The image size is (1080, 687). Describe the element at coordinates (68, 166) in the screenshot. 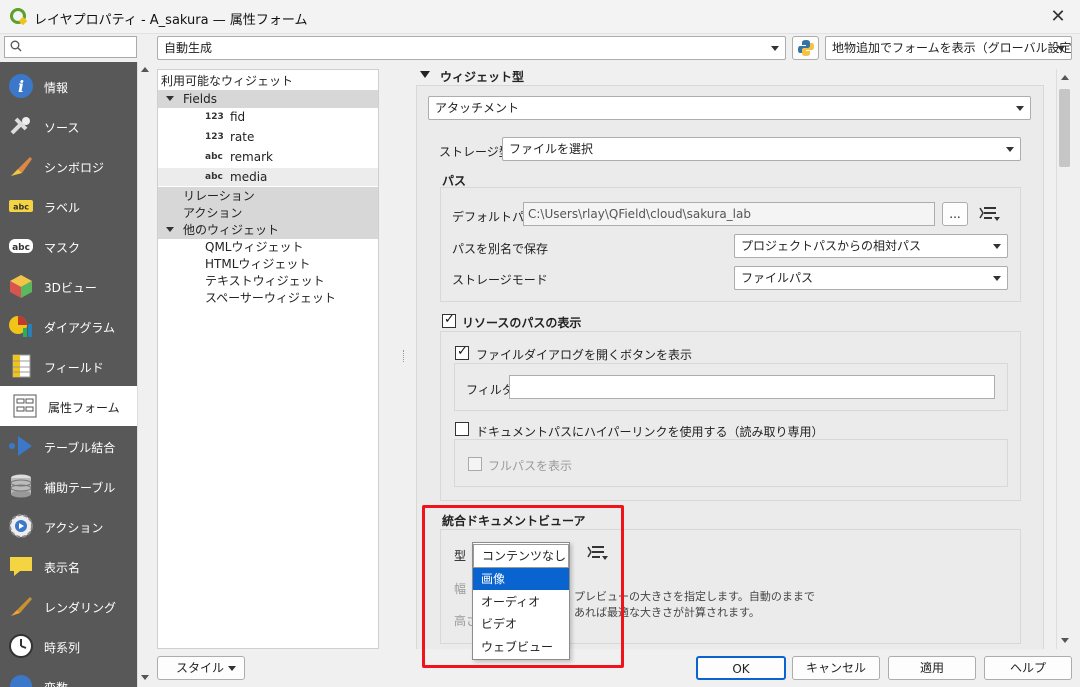

I see `sidebar-item-symbology: シンボロジ` at that location.